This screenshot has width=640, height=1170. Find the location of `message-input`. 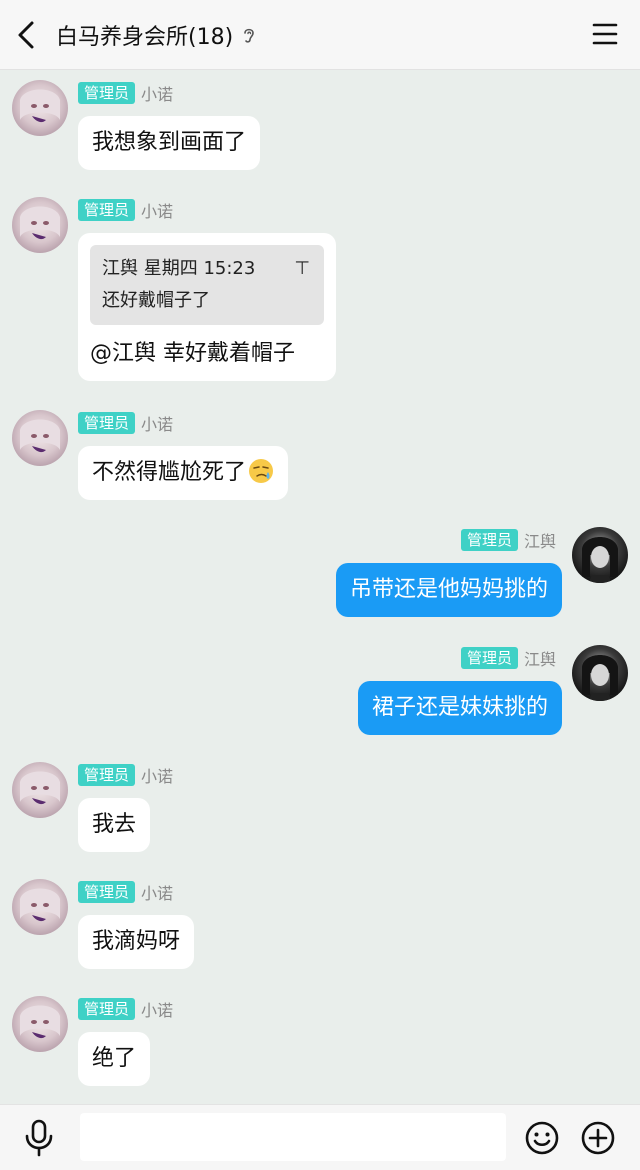

message-input is located at coordinates (293, 1137).